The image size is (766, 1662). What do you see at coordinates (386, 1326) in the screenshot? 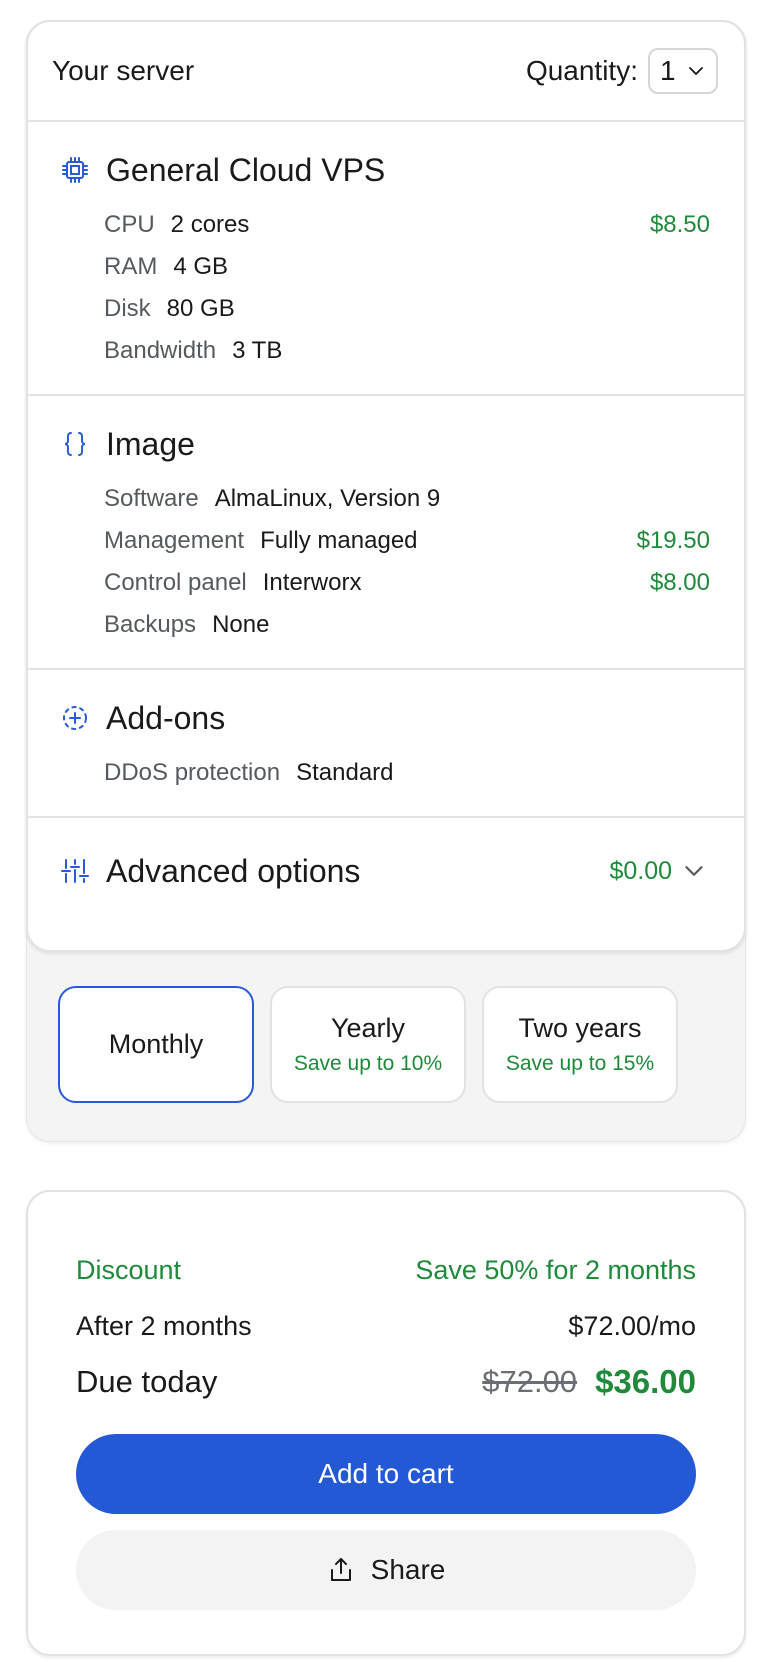
I see `after-period-row: After 2 months $72.00/mo` at bounding box center [386, 1326].